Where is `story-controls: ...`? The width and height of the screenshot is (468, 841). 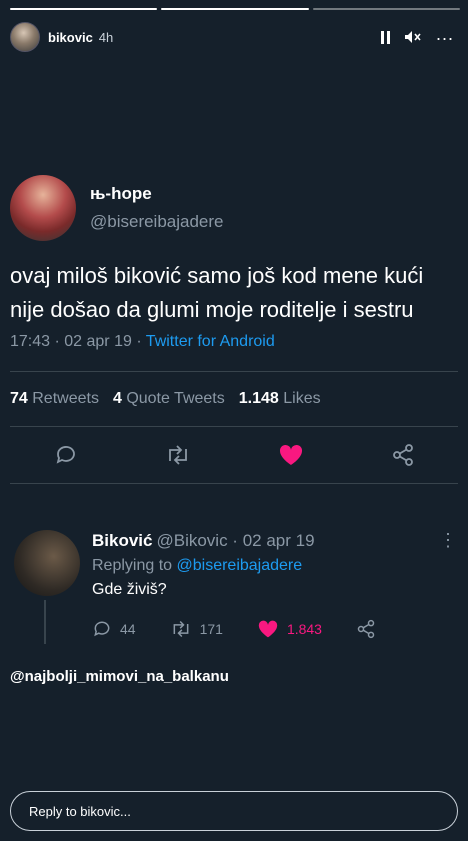 story-controls: ... is located at coordinates (417, 34).